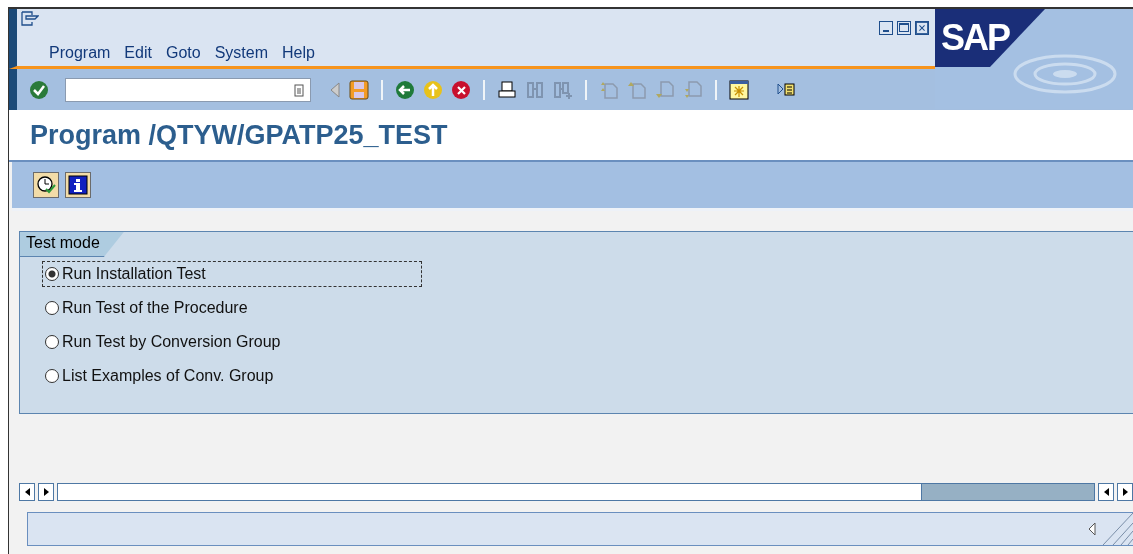 Image resolution: width=1133 pixels, height=554 pixels. What do you see at coordinates (507, 89) in the screenshot?
I see `printer-icon` at bounding box center [507, 89].